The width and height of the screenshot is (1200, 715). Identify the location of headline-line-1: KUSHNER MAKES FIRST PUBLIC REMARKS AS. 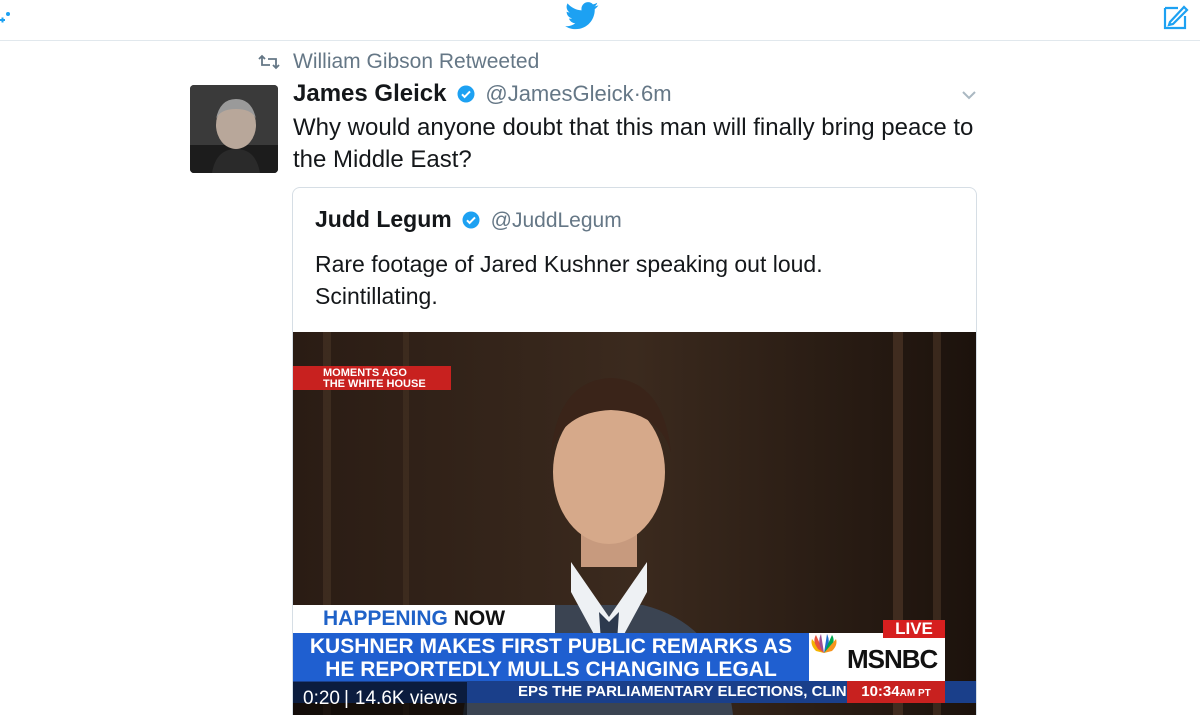
(551, 646).